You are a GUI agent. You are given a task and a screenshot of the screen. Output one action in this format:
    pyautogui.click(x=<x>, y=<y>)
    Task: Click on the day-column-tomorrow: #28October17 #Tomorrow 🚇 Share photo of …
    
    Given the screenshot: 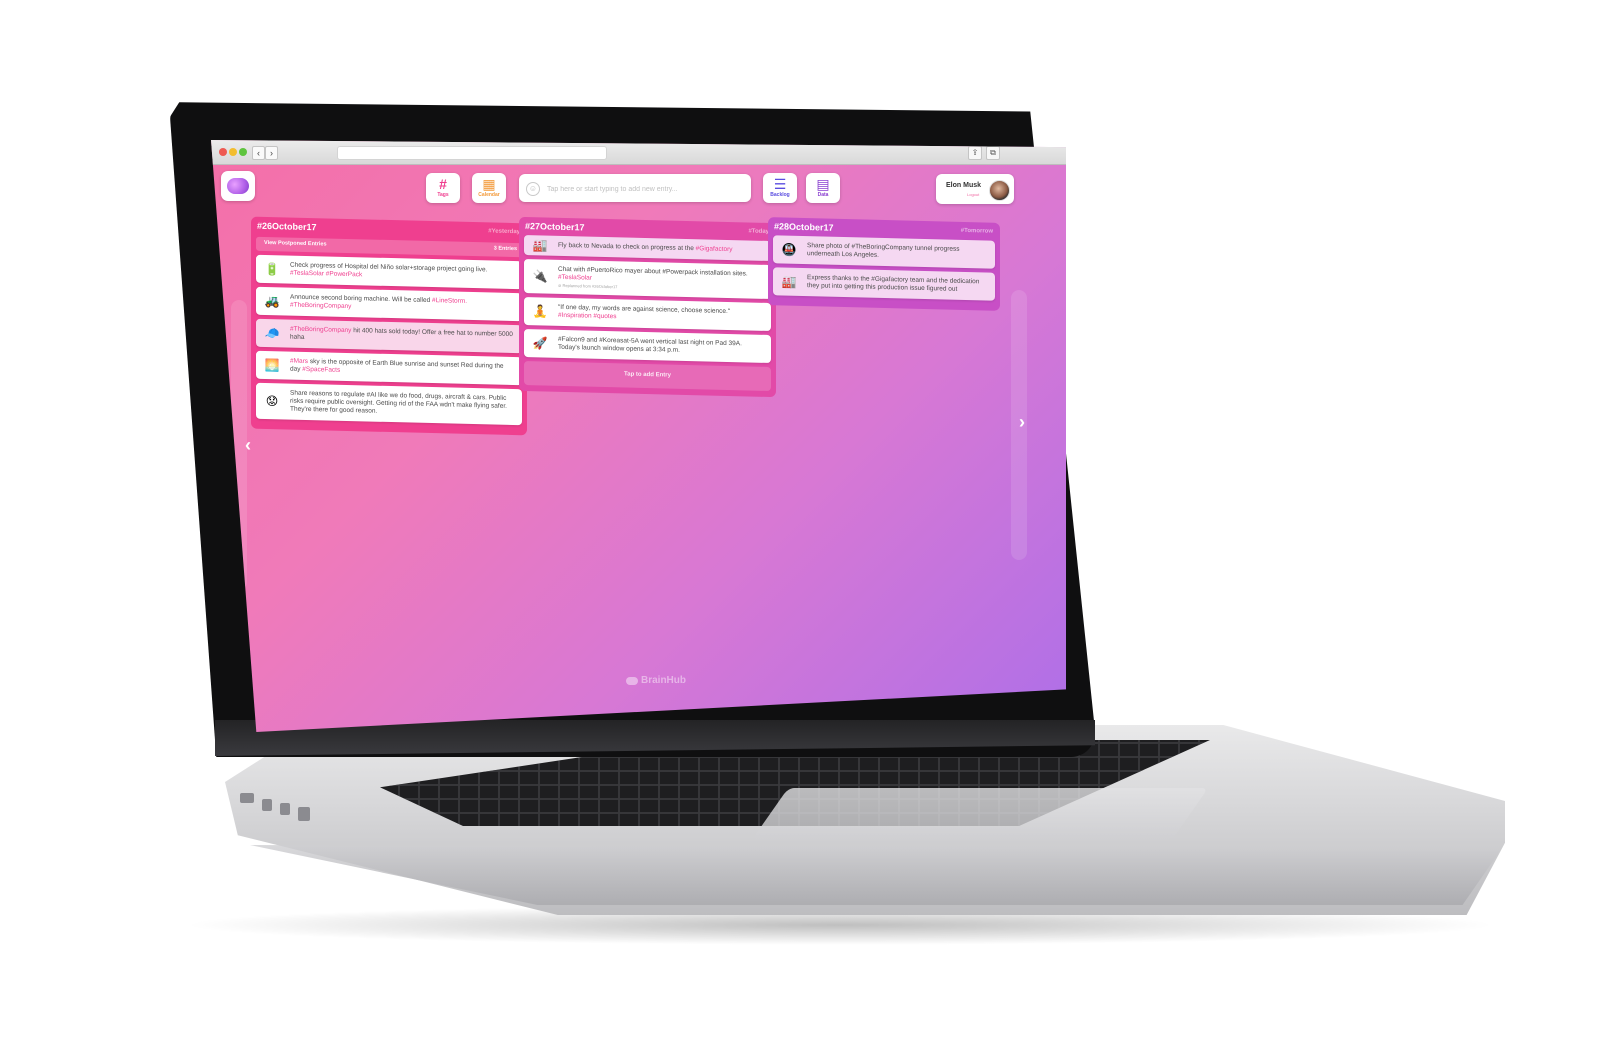 What is the action you would take?
    pyautogui.click(x=884, y=264)
    